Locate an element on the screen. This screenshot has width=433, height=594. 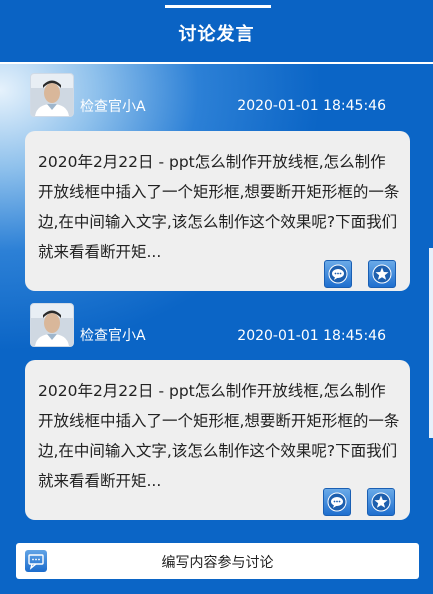
header-accent-line is located at coordinates (218, 6).